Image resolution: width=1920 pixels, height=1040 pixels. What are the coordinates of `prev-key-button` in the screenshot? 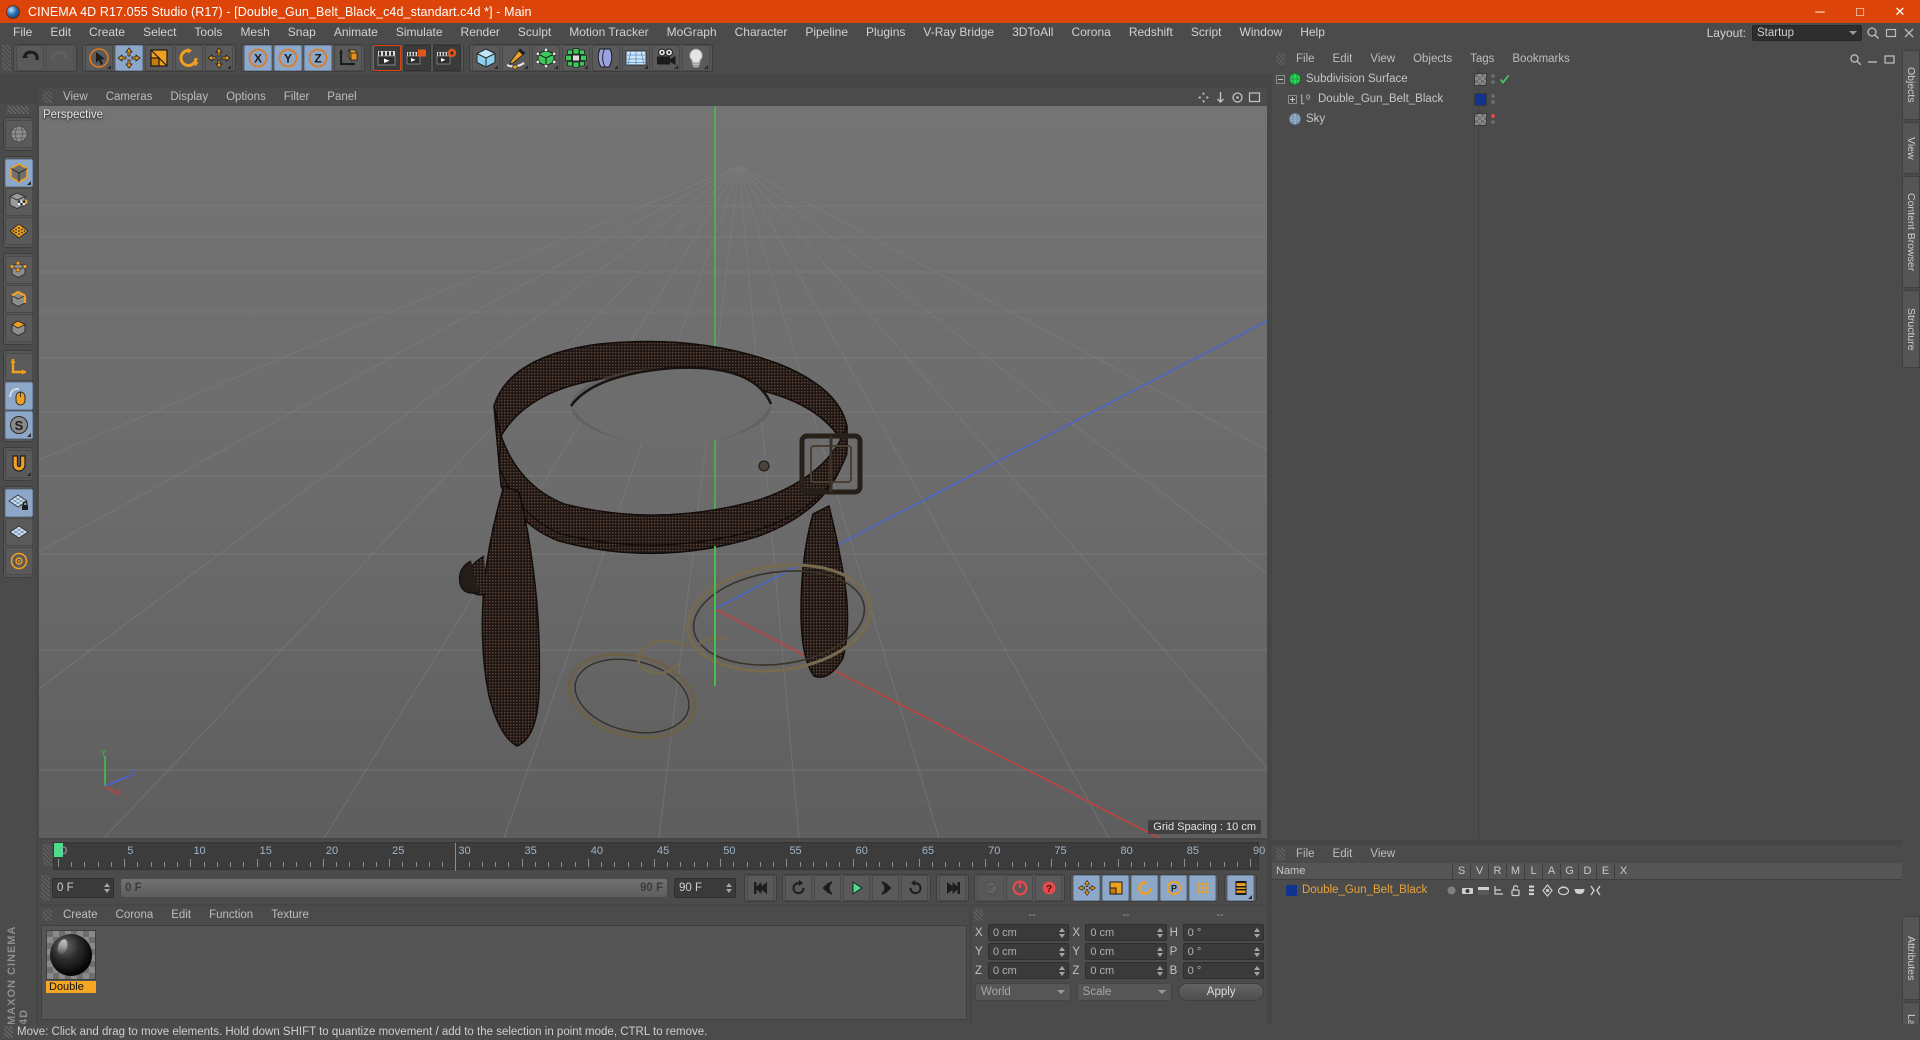 It's located at (798, 888).